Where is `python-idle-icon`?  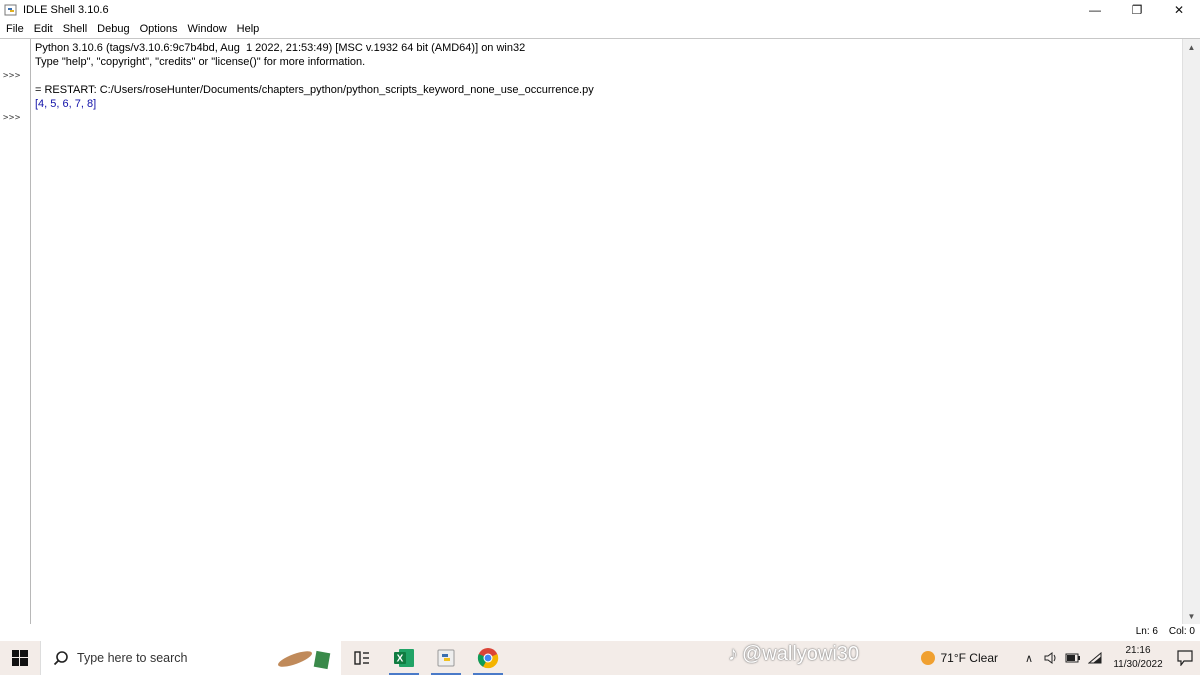
python-idle-icon is located at coordinates (446, 658).